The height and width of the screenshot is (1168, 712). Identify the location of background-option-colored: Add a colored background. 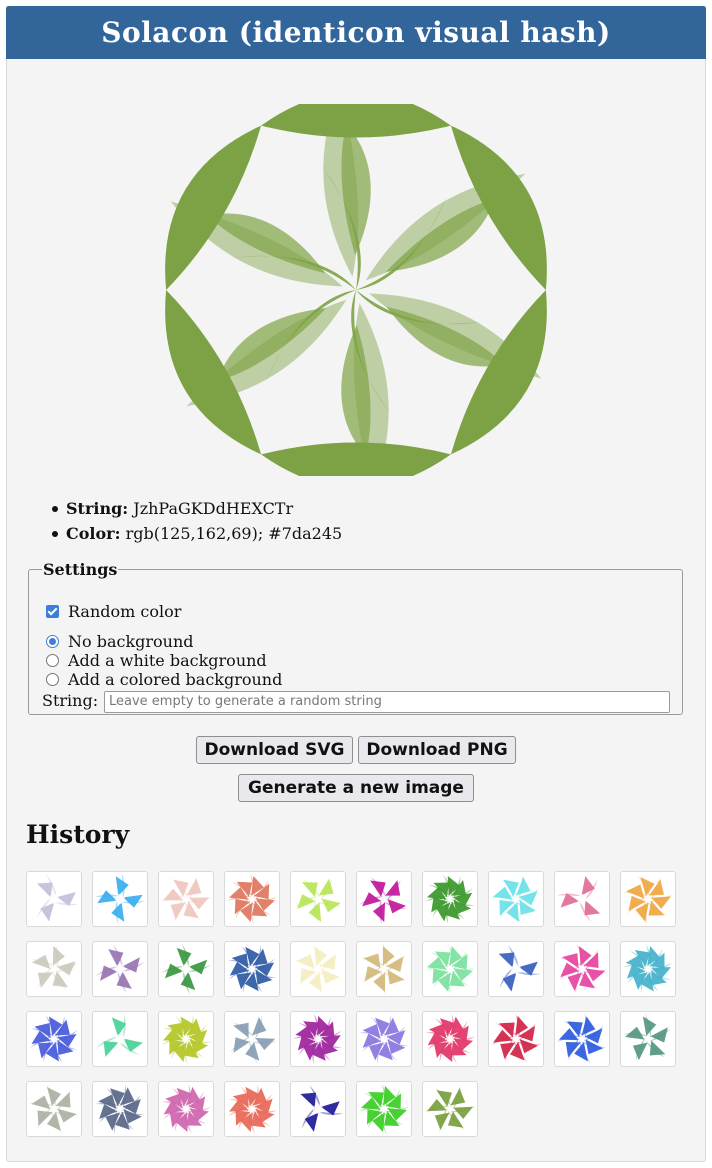
(164, 679).